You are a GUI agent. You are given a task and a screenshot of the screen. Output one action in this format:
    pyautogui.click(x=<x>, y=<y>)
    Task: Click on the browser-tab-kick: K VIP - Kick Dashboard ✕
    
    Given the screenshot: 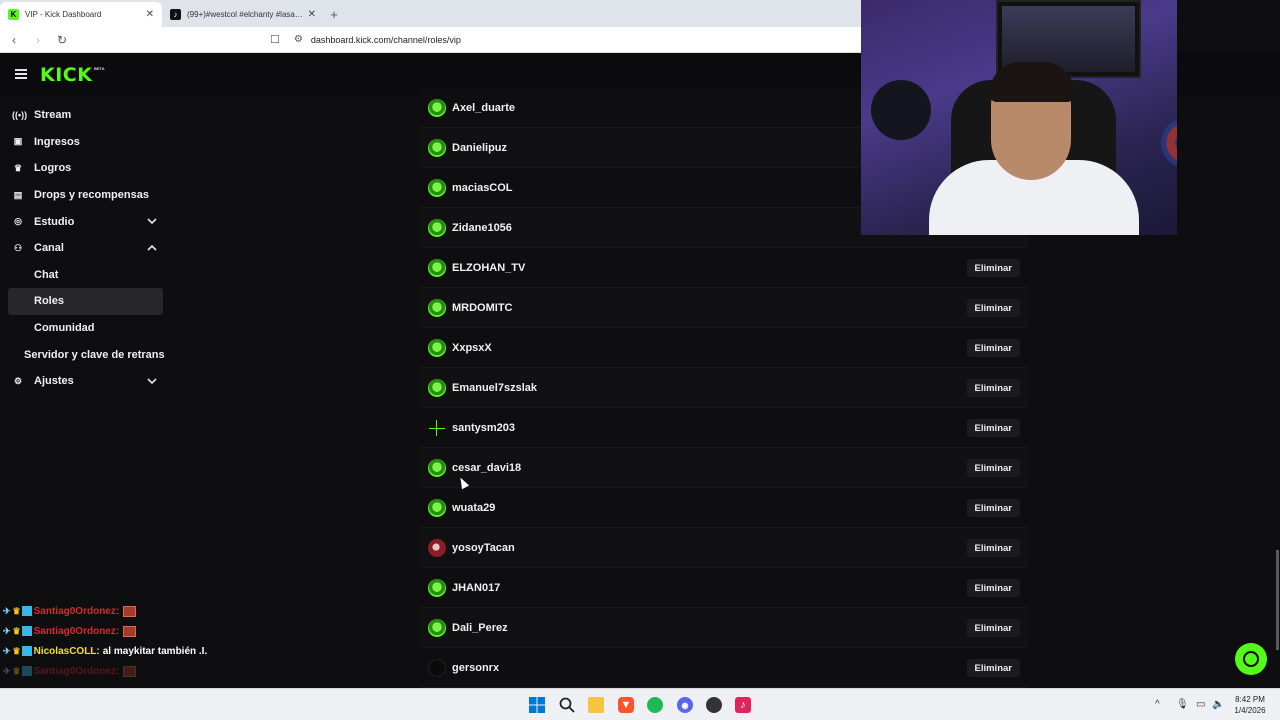 What is the action you would take?
    pyautogui.click(x=81, y=14)
    